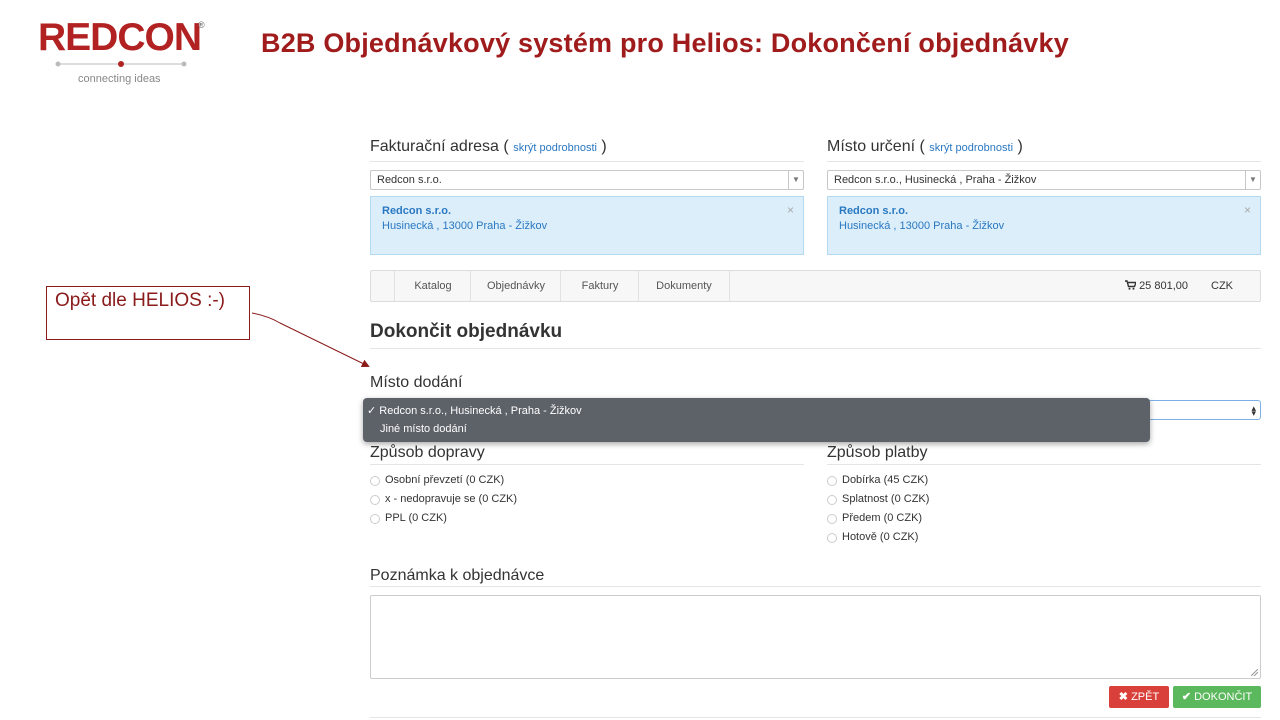 The image size is (1280, 720). What do you see at coordinates (457, 575) in the screenshot?
I see `note-heading: Poznámka k objednávce` at bounding box center [457, 575].